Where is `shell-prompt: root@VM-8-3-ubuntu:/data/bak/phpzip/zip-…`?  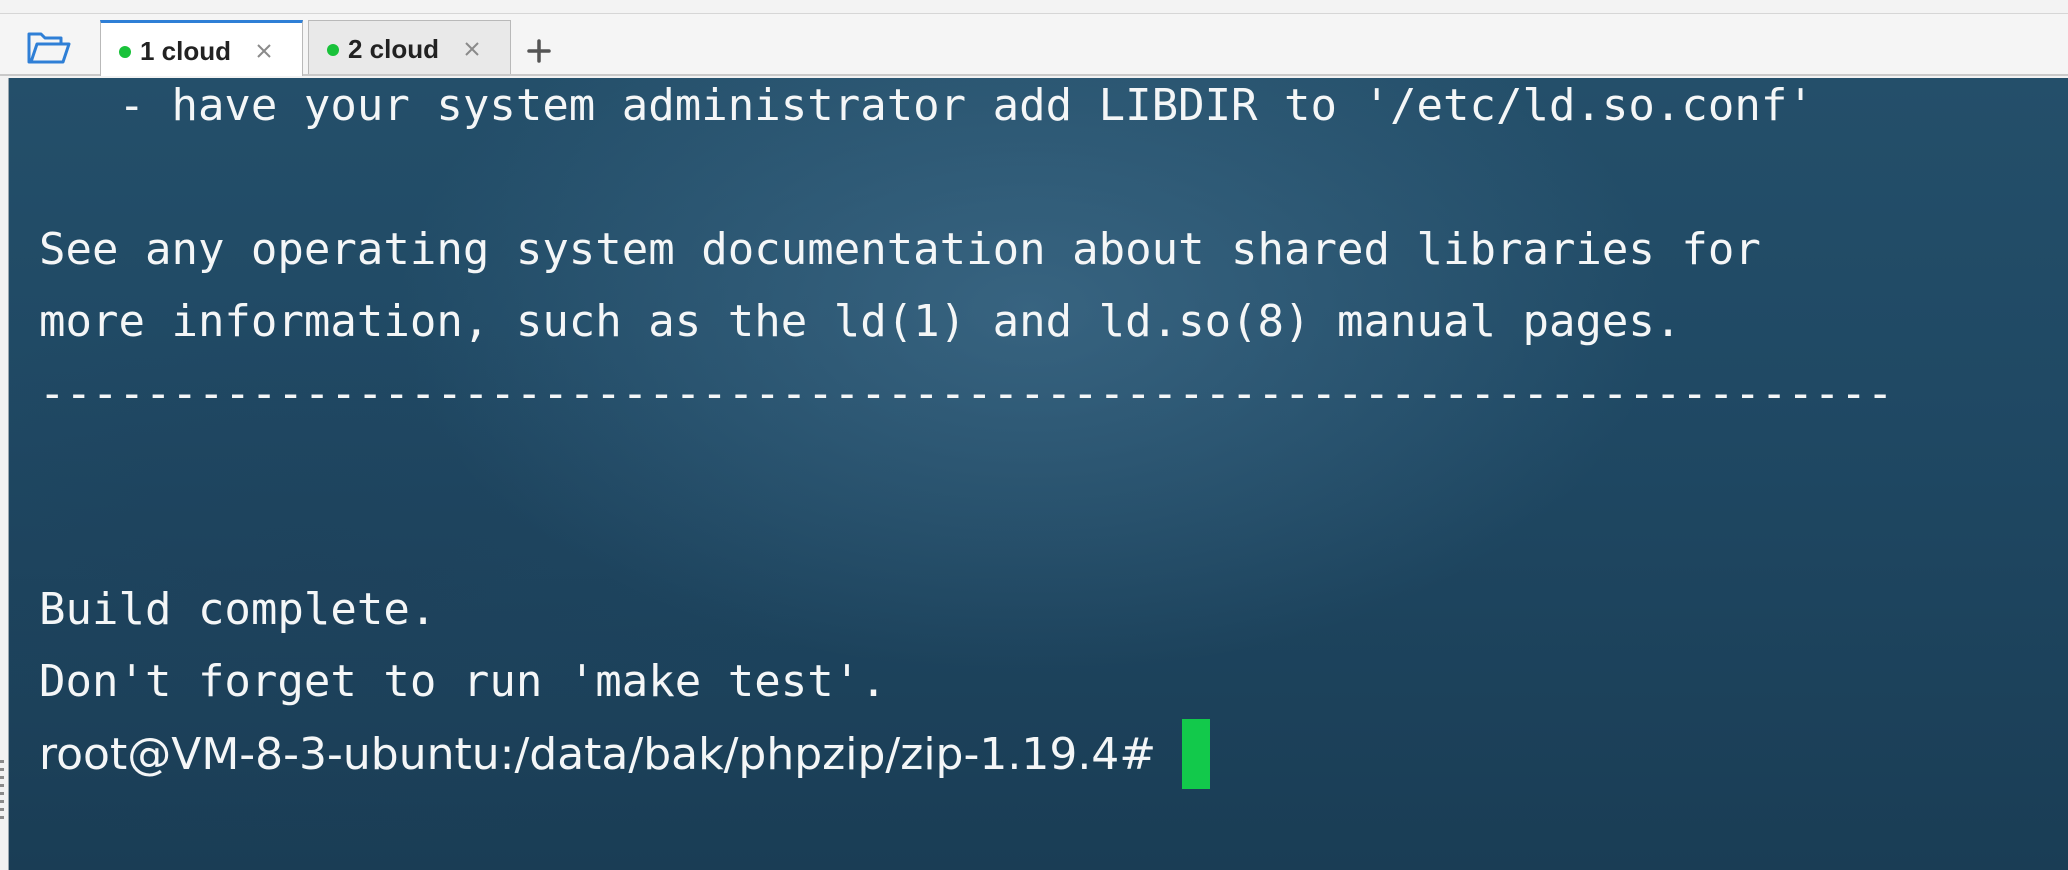 shell-prompt: root@VM-8-3-ubuntu:/data/bak/phpzip/zip-… is located at coordinates (598, 754).